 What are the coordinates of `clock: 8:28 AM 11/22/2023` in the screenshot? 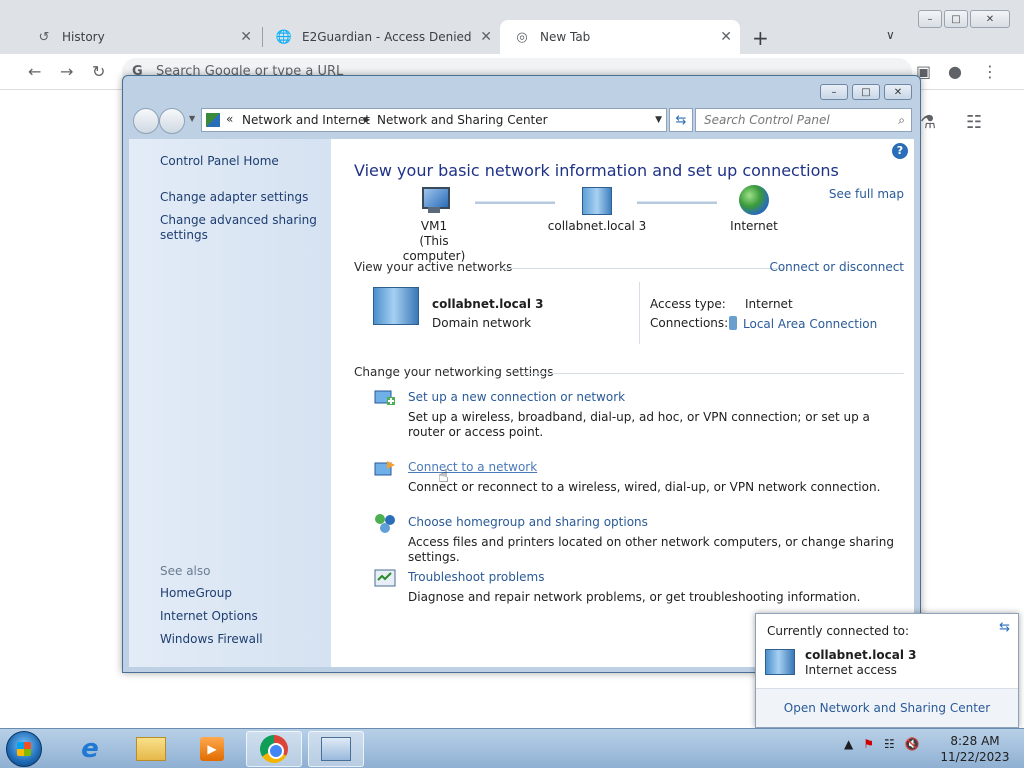 It's located at (975, 749).